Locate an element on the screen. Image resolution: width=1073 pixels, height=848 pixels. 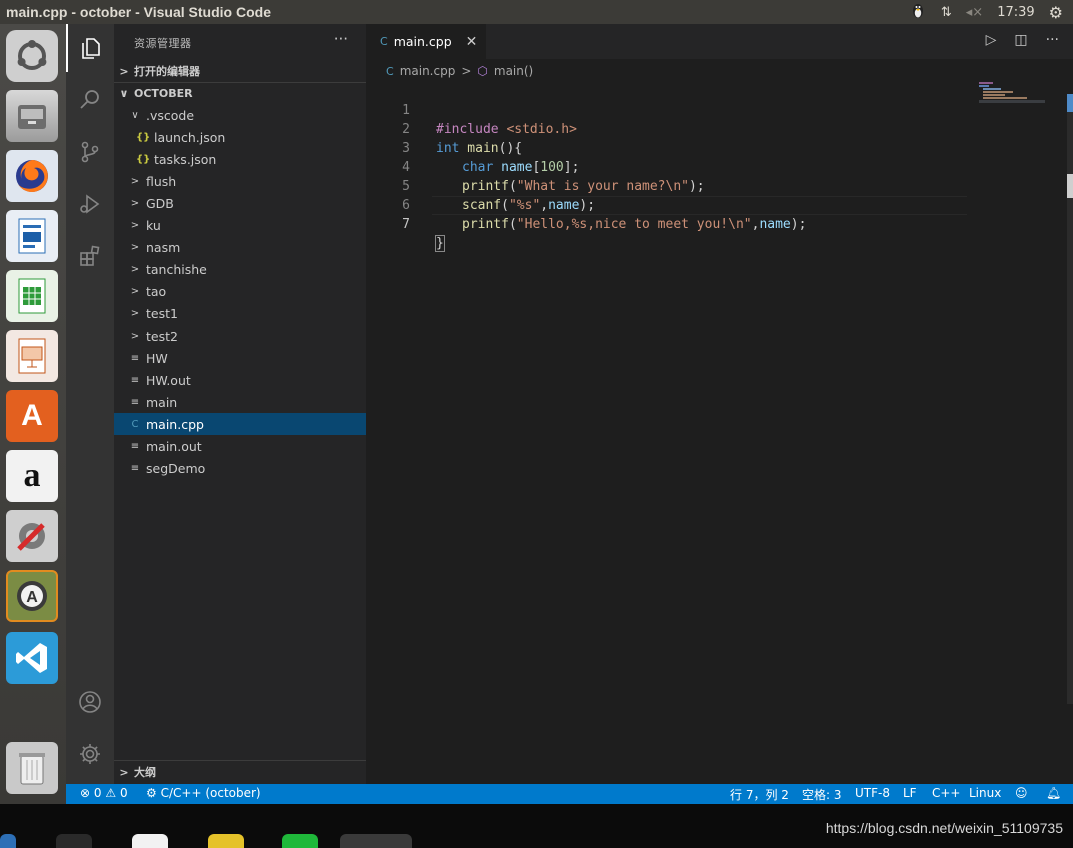
cursor-position: 行 7，列 2 is located at coordinates (759, 794).